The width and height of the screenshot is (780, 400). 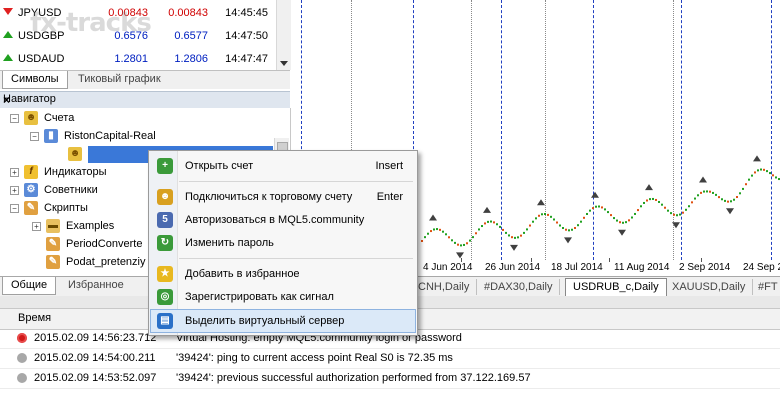 What do you see at coordinates (389, 197) in the screenshot?
I see `menu-item-shortcut: Enter` at bounding box center [389, 197].